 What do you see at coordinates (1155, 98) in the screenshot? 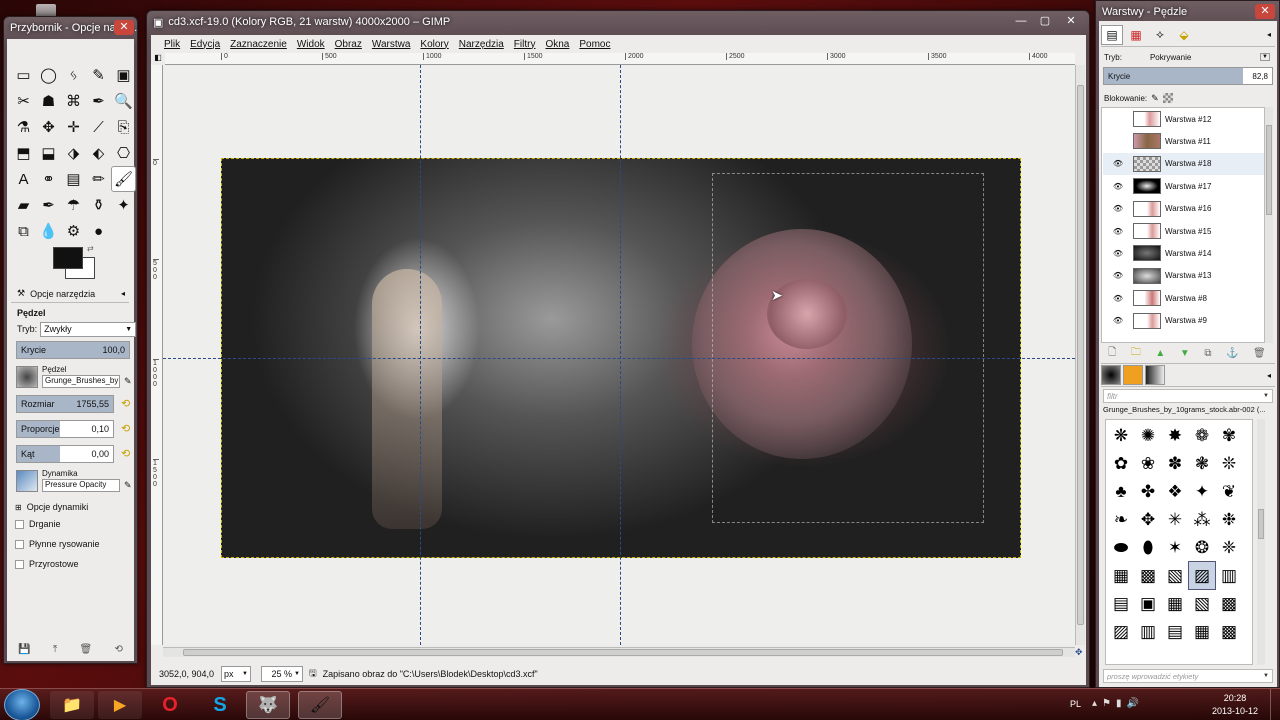
I see `lock-pixels-icon: ✎` at bounding box center [1155, 98].